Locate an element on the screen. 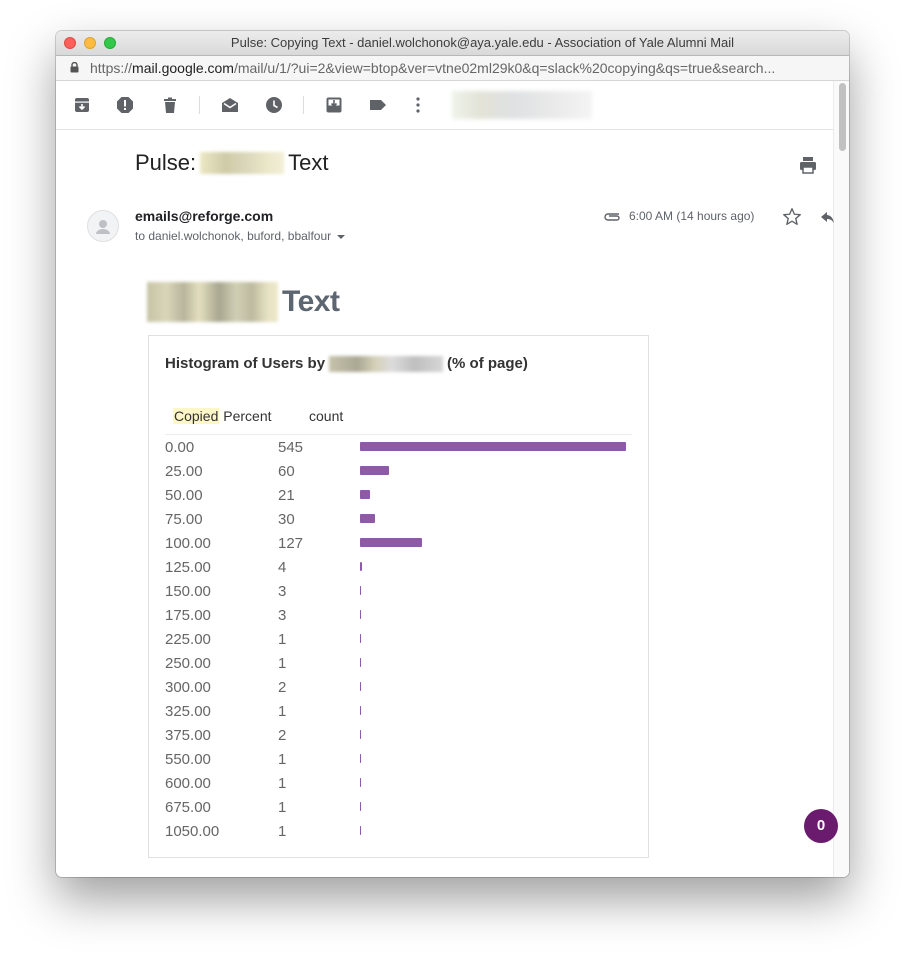  table-row: 125.00 4 is located at coordinates (399, 568).